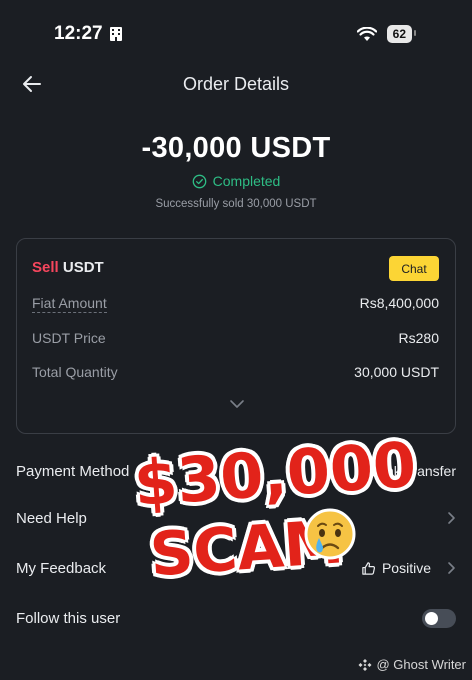  I want to click on chevron-down-icon, so click(237, 404).